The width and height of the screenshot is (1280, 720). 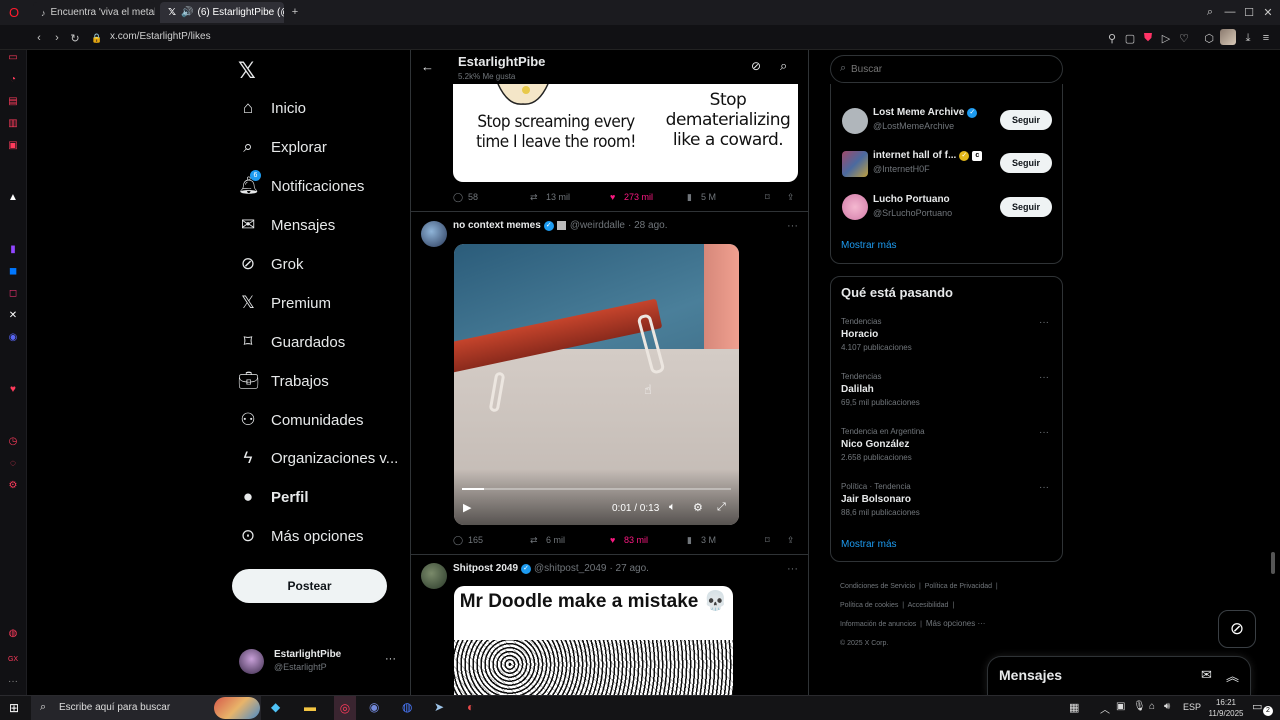 I want to click on footer-link: Política de cookies, so click(x=869, y=605).